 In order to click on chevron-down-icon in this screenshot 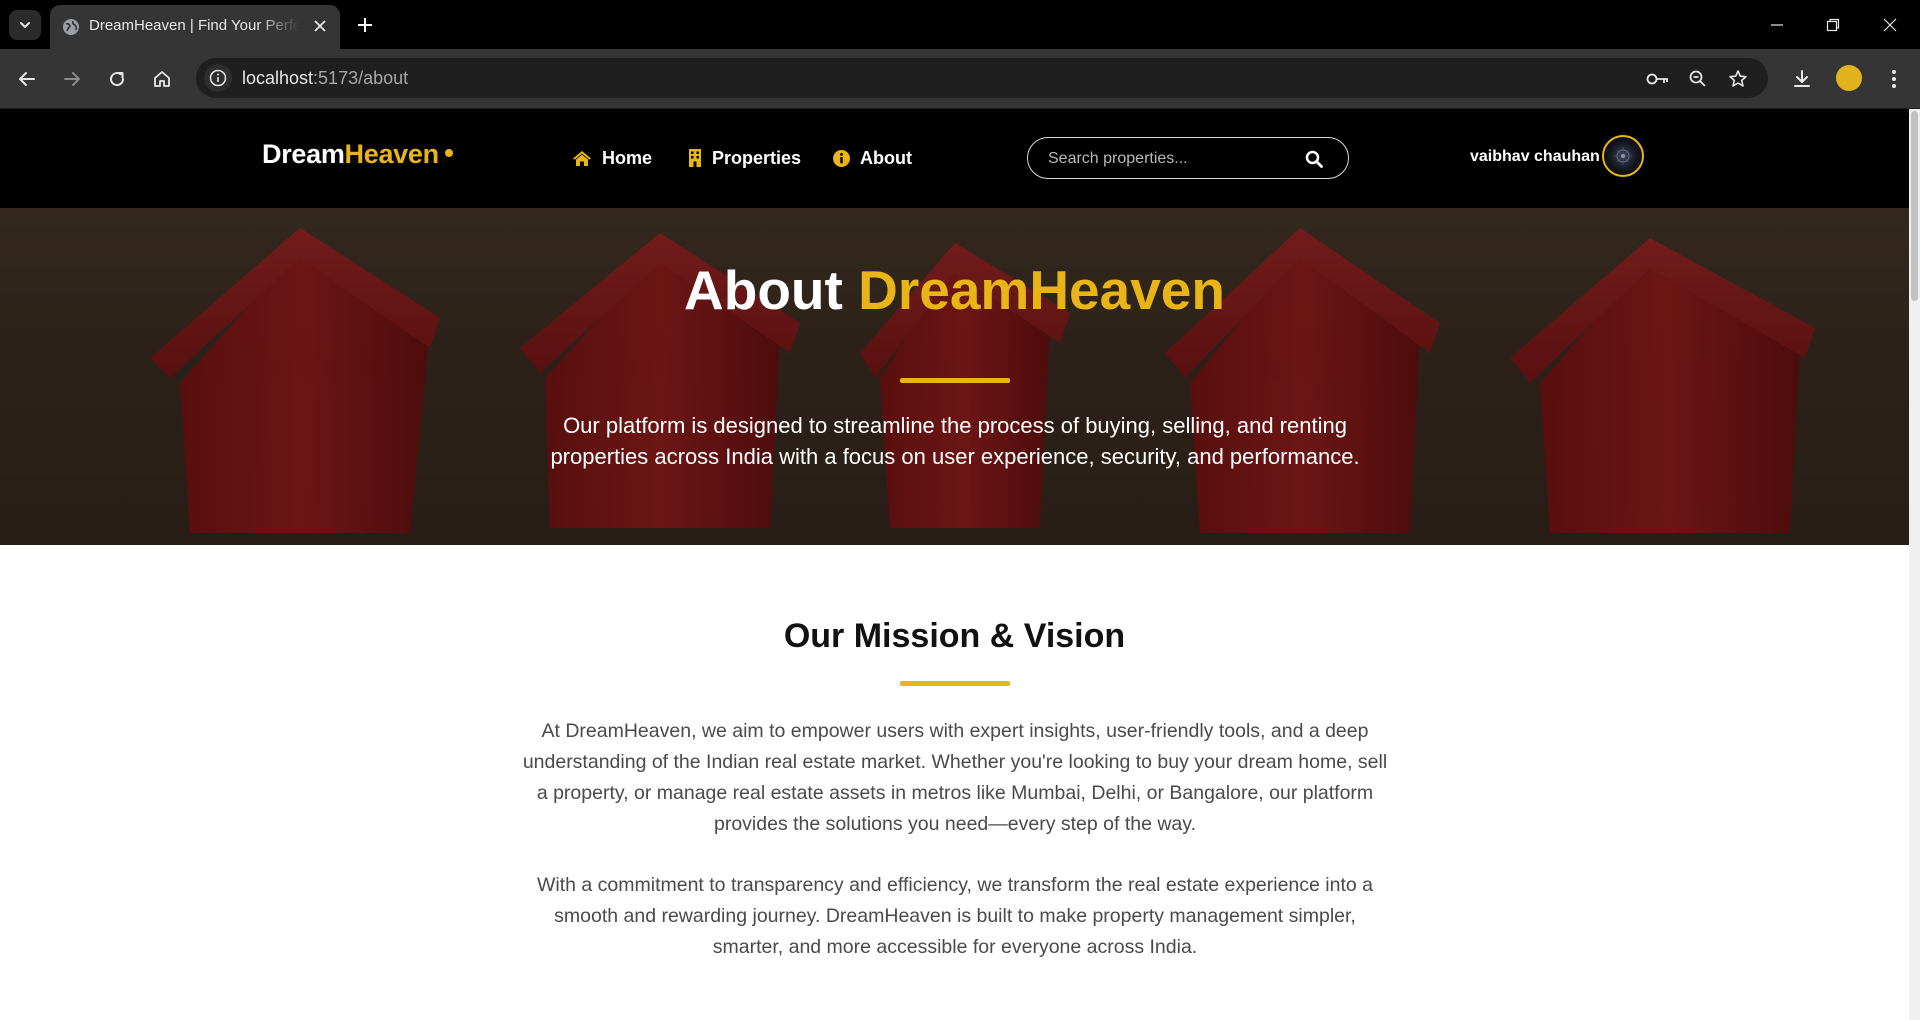, I will do `click(25, 25)`.